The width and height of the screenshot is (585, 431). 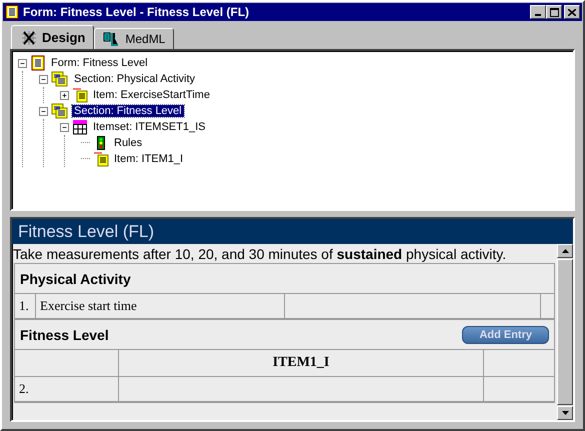 I want to click on tree-item: Section: Fitness Level, so click(x=128, y=111).